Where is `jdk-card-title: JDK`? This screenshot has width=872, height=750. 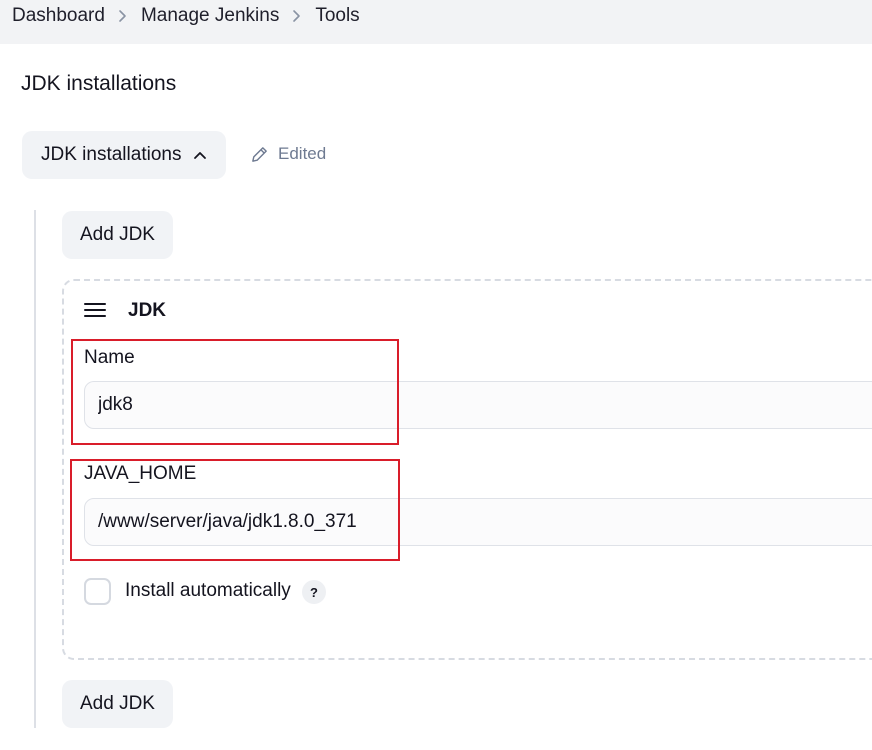 jdk-card-title: JDK is located at coordinates (147, 310).